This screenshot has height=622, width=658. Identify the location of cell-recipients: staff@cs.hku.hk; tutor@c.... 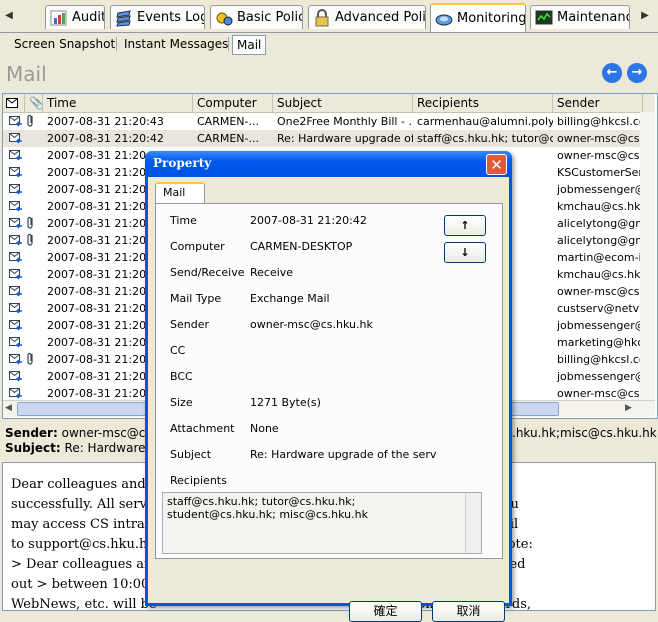
(485, 138).